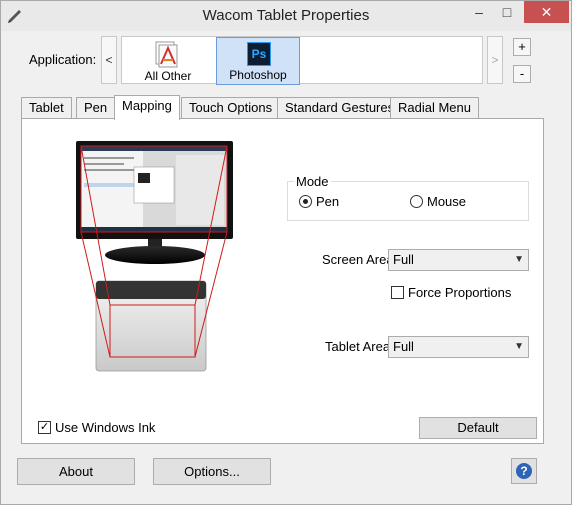 This screenshot has height=505, width=572. I want to click on tablet-area-select: Full ▼, so click(458, 347).